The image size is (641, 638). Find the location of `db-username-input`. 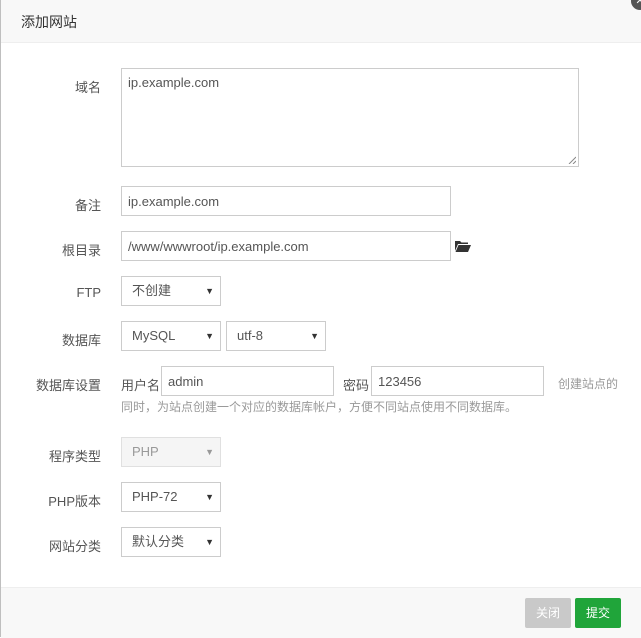

db-username-input is located at coordinates (247, 381).